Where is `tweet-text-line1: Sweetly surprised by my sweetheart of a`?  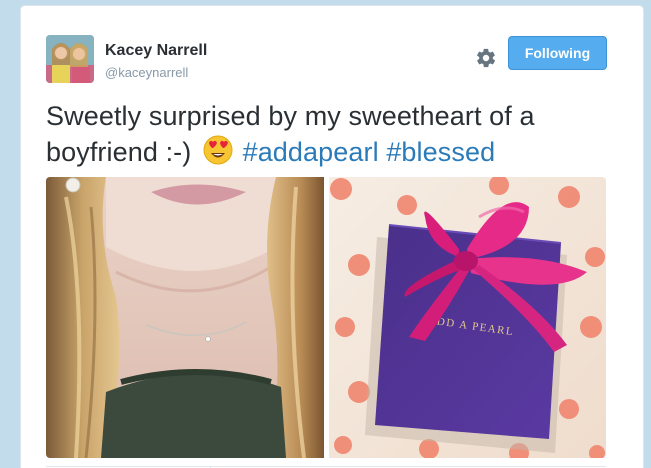 tweet-text-line1: Sweetly surprised by my sweetheart of a is located at coordinates (290, 116).